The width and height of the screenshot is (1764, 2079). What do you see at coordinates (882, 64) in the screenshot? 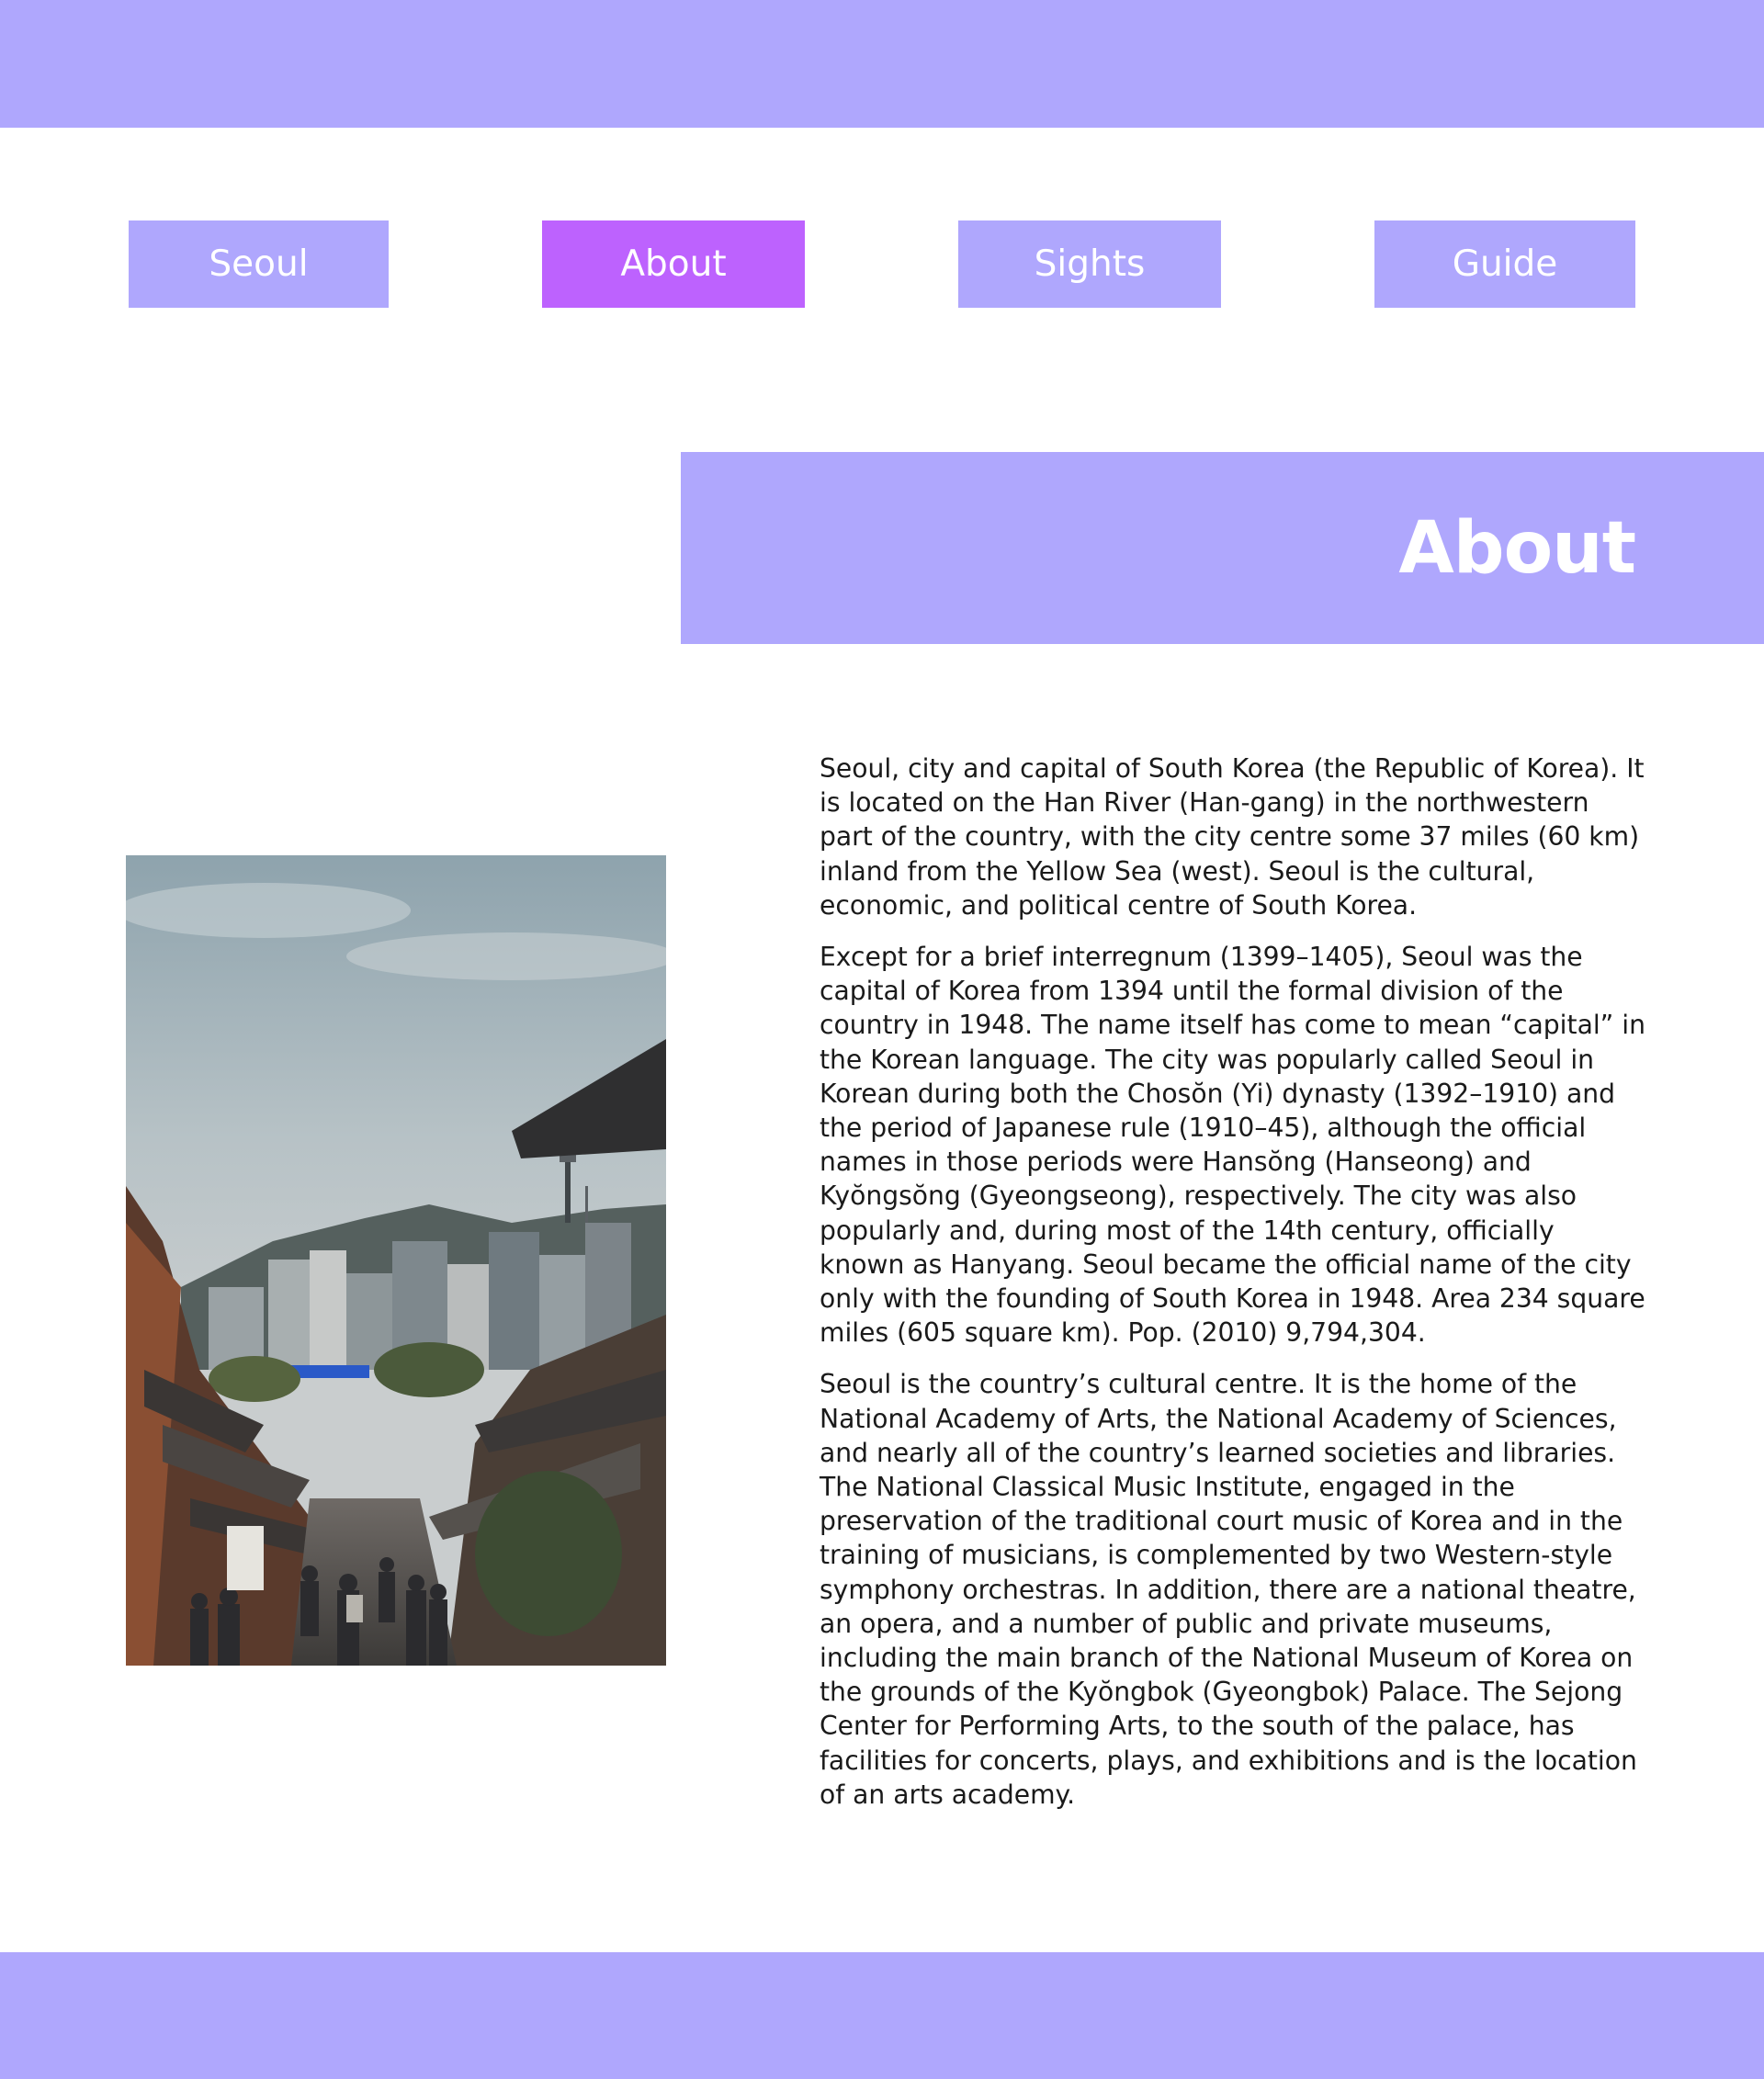
I see `top-banner` at bounding box center [882, 64].